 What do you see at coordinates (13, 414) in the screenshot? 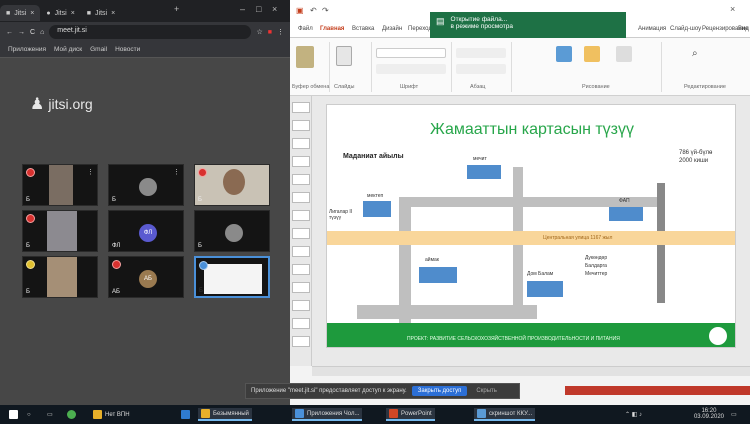
I see `start-button` at bounding box center [13, 414].